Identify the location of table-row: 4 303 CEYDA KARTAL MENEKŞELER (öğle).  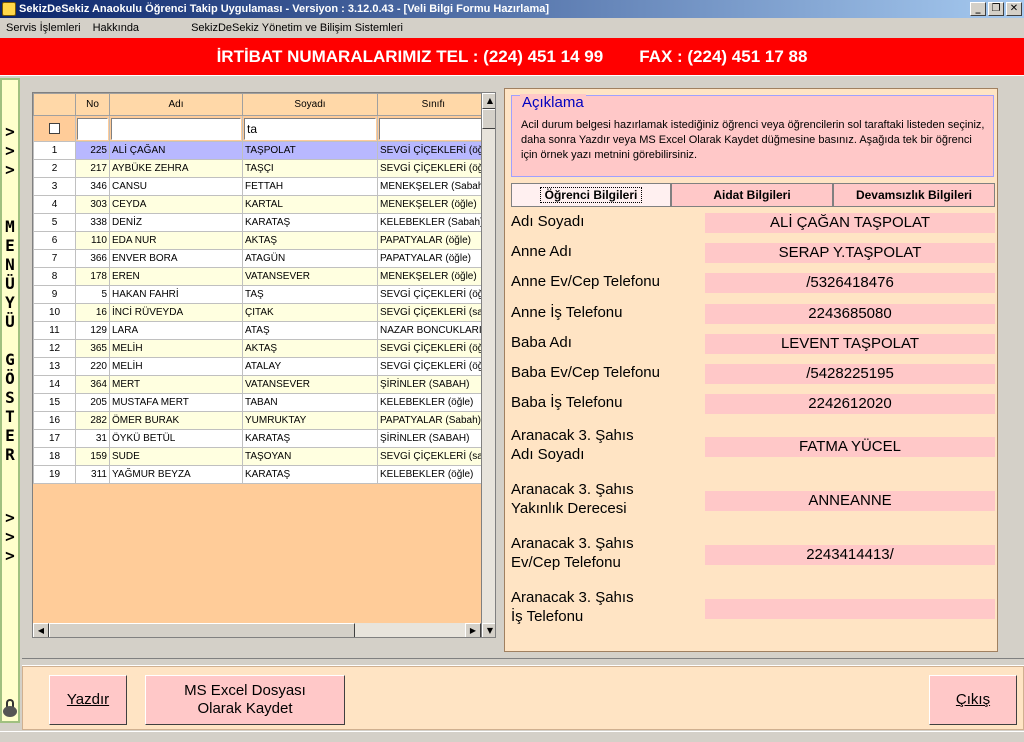
(261, 204).